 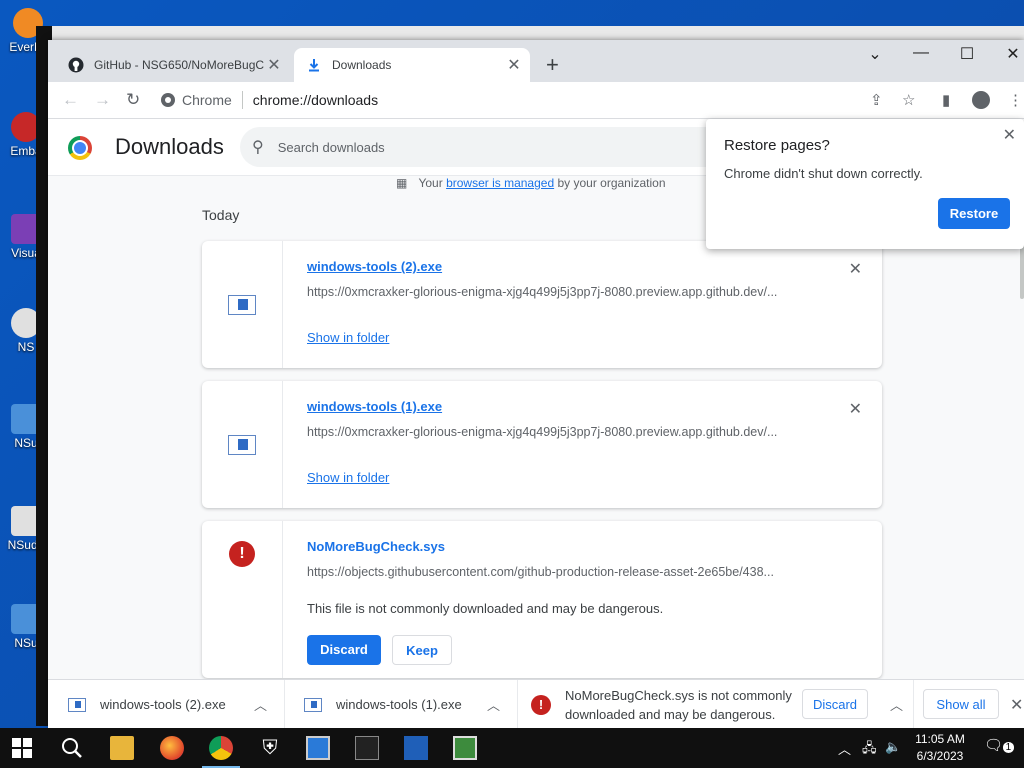 What do you see at coordinates (374, 406) in the screenshot?
I see `file-name-link: windows-tools (1).exe` at bounding box center [374, 406].